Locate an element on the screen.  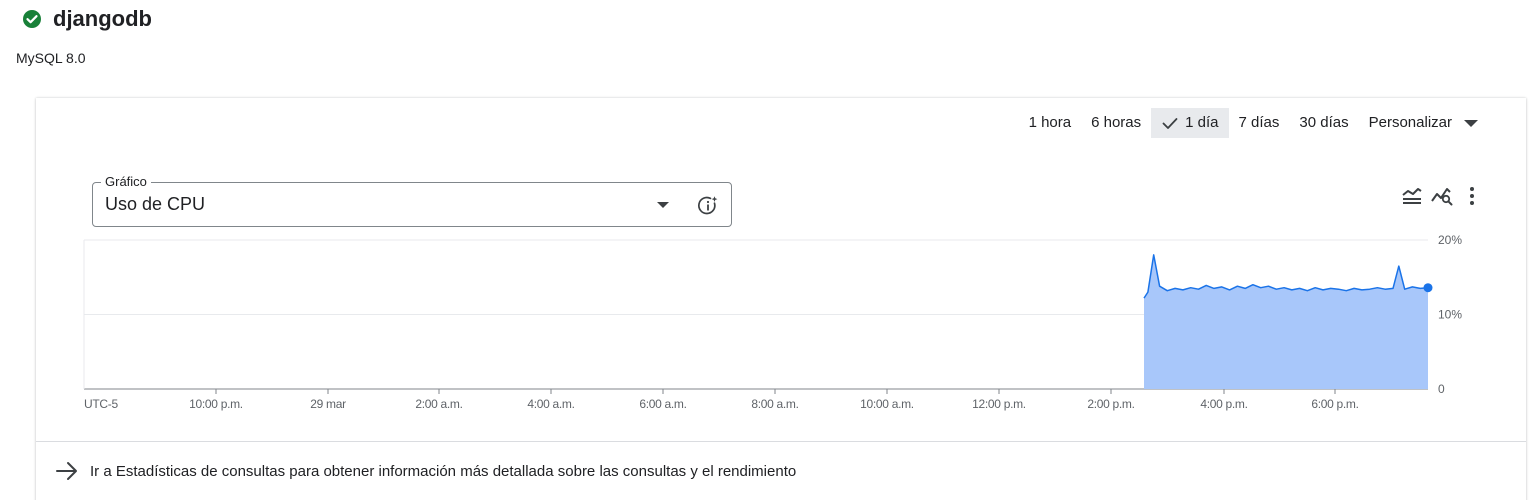
x-tick-label: 10:00 p.m. is located at coordinates (216, 404).